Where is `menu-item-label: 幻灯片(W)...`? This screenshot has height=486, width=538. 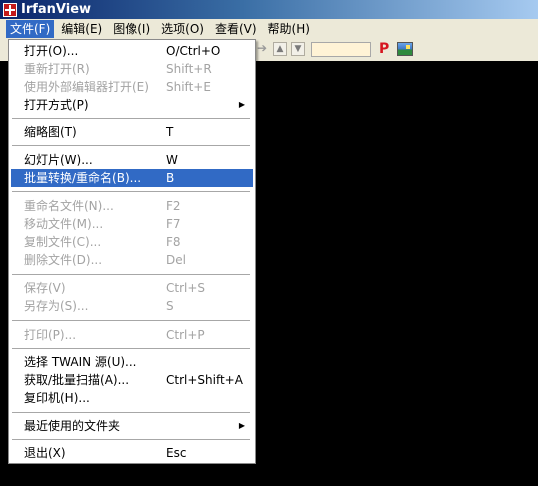 menu-item-label: 幻灯片(W)... is located at coordinates (58, 160).